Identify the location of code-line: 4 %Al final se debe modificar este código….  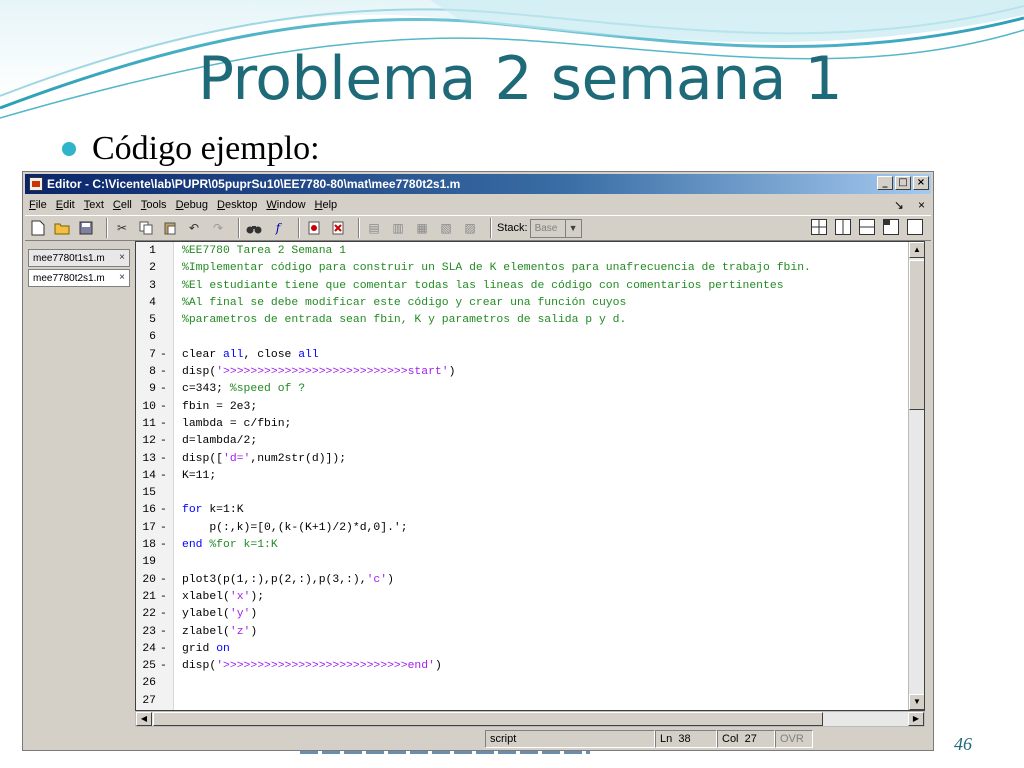
(527, 303).